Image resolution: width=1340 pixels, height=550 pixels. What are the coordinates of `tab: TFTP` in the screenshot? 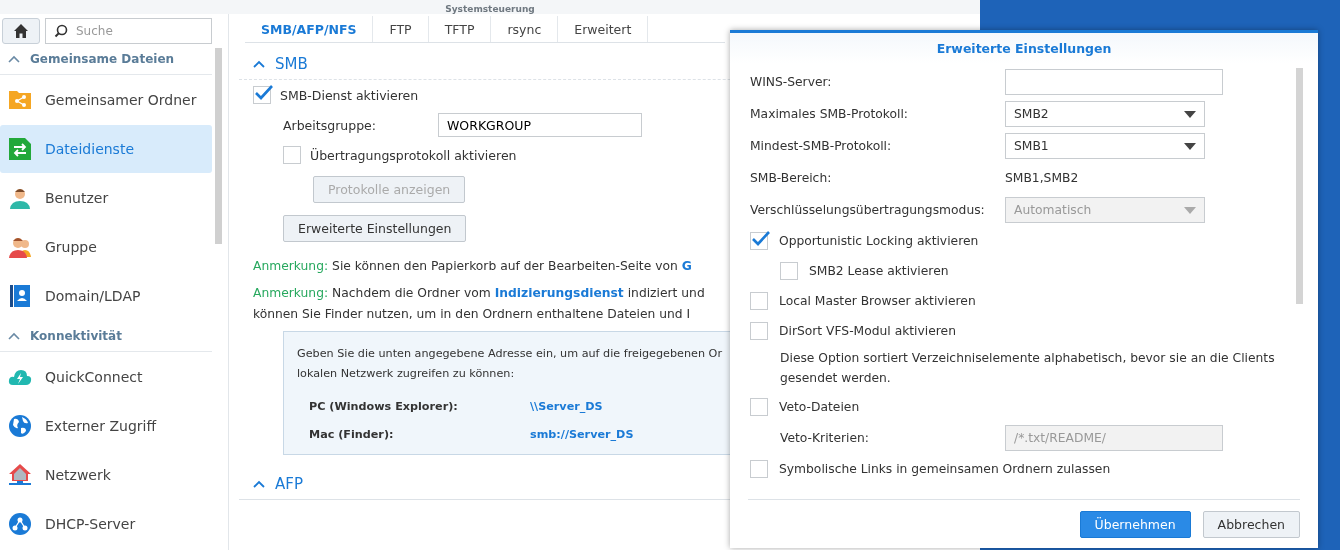 It's located at (460, 29).